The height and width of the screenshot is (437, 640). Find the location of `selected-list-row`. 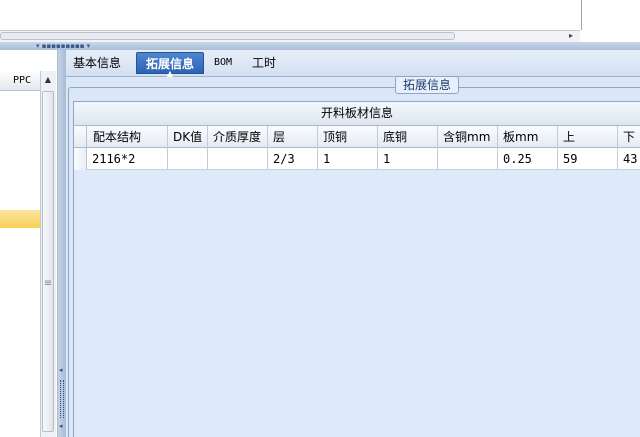

selected-list-row is located at coordinates (20, 219).